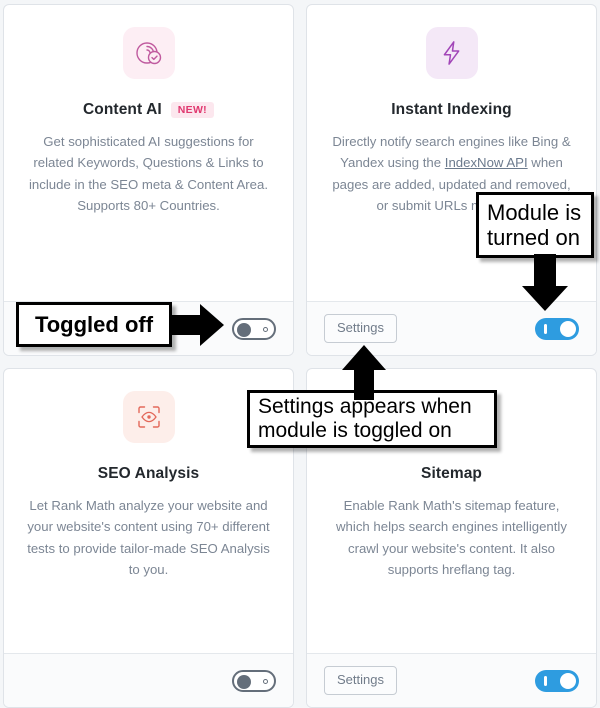 This screenshot has width=600, height=708. I want to click on card-title: Content AI, so click(122, 109).